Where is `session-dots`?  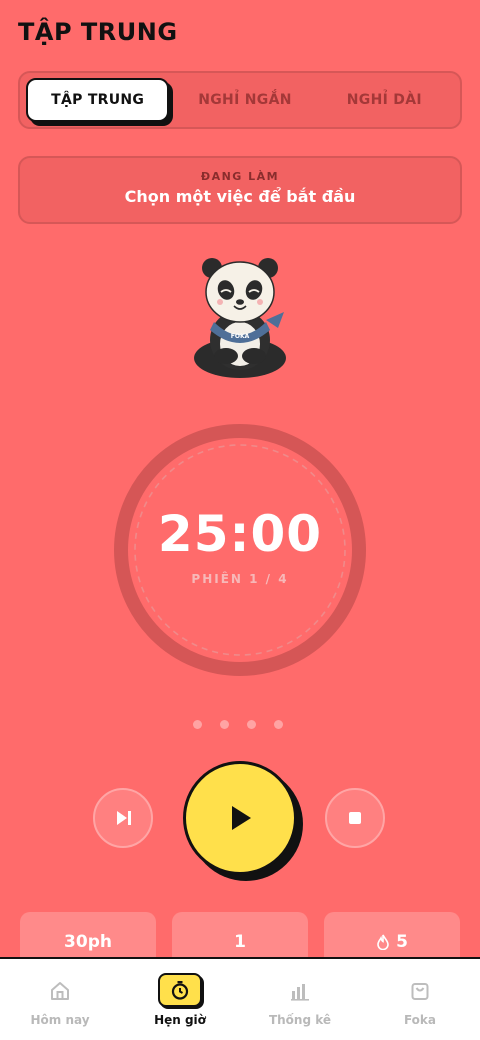
session-dots is located at coordinates (238, 724).